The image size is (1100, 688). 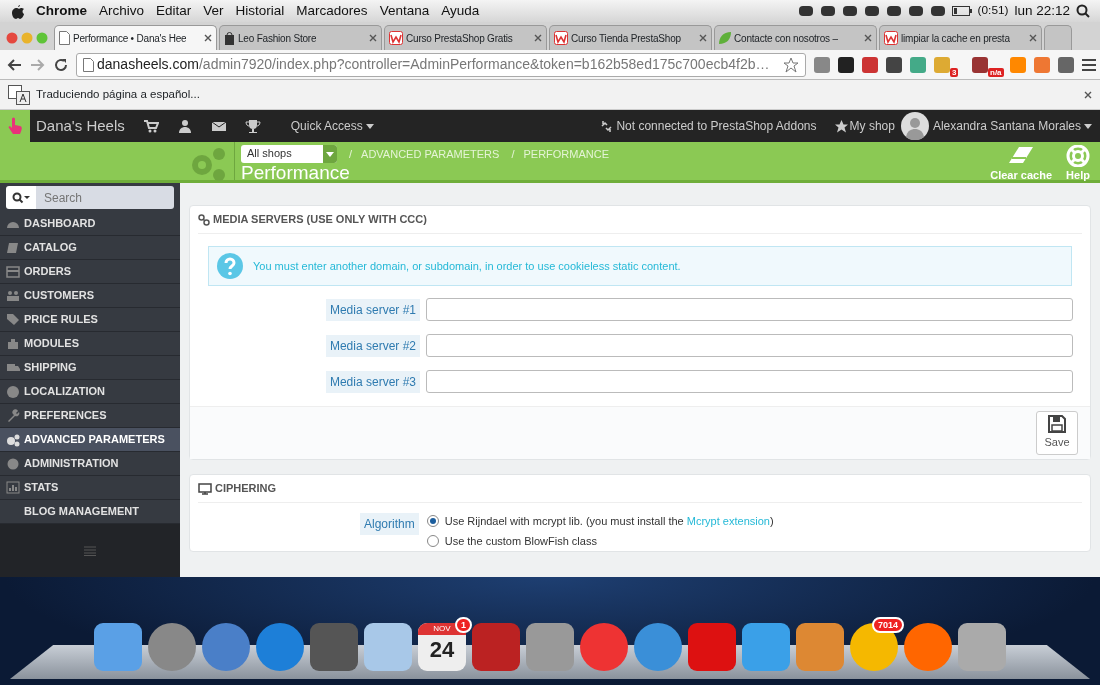 What do you see at coordinates (630, 37) in the screenshot?
I see `browser-tab: Curso Tienda PrestaShop` at bounding box center [630, 37].